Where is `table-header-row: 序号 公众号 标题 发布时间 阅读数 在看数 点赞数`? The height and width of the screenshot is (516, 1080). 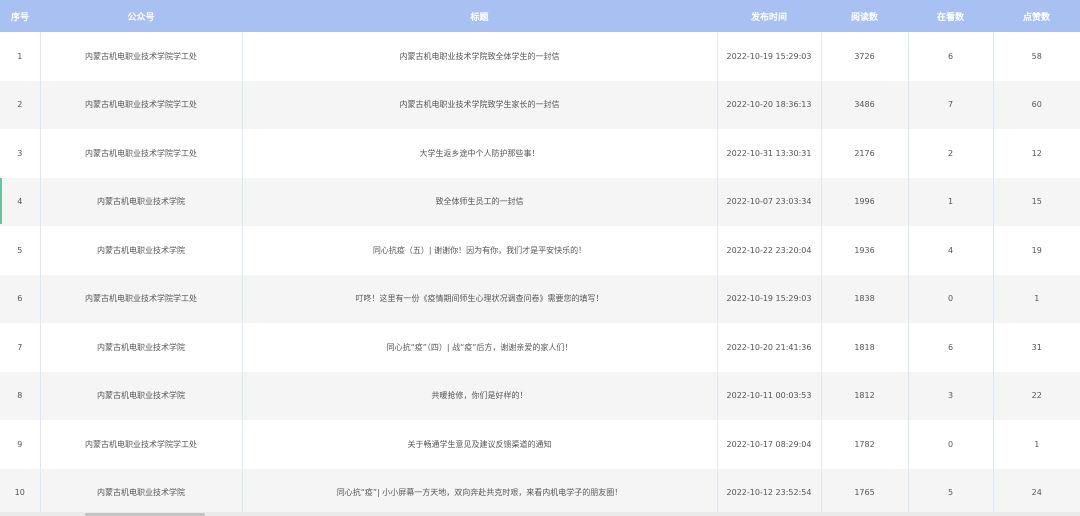 table-header-row: 序号 公众号 标题 发布时间 阅读数 在看数 点赞数 is located at coordinates (540, 16).